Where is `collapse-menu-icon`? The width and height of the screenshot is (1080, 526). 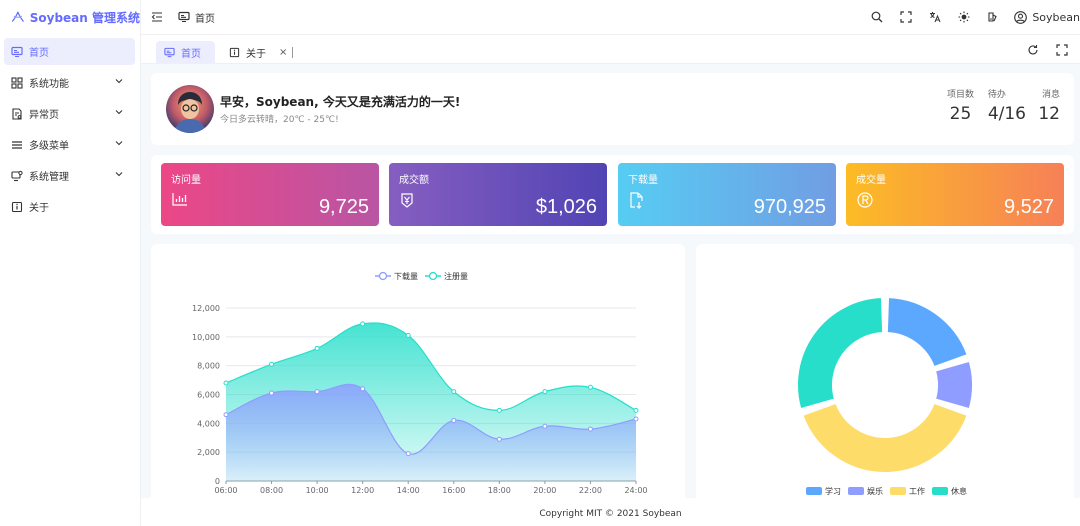
collapse-menu-icon is located at coordinates (157, 17).